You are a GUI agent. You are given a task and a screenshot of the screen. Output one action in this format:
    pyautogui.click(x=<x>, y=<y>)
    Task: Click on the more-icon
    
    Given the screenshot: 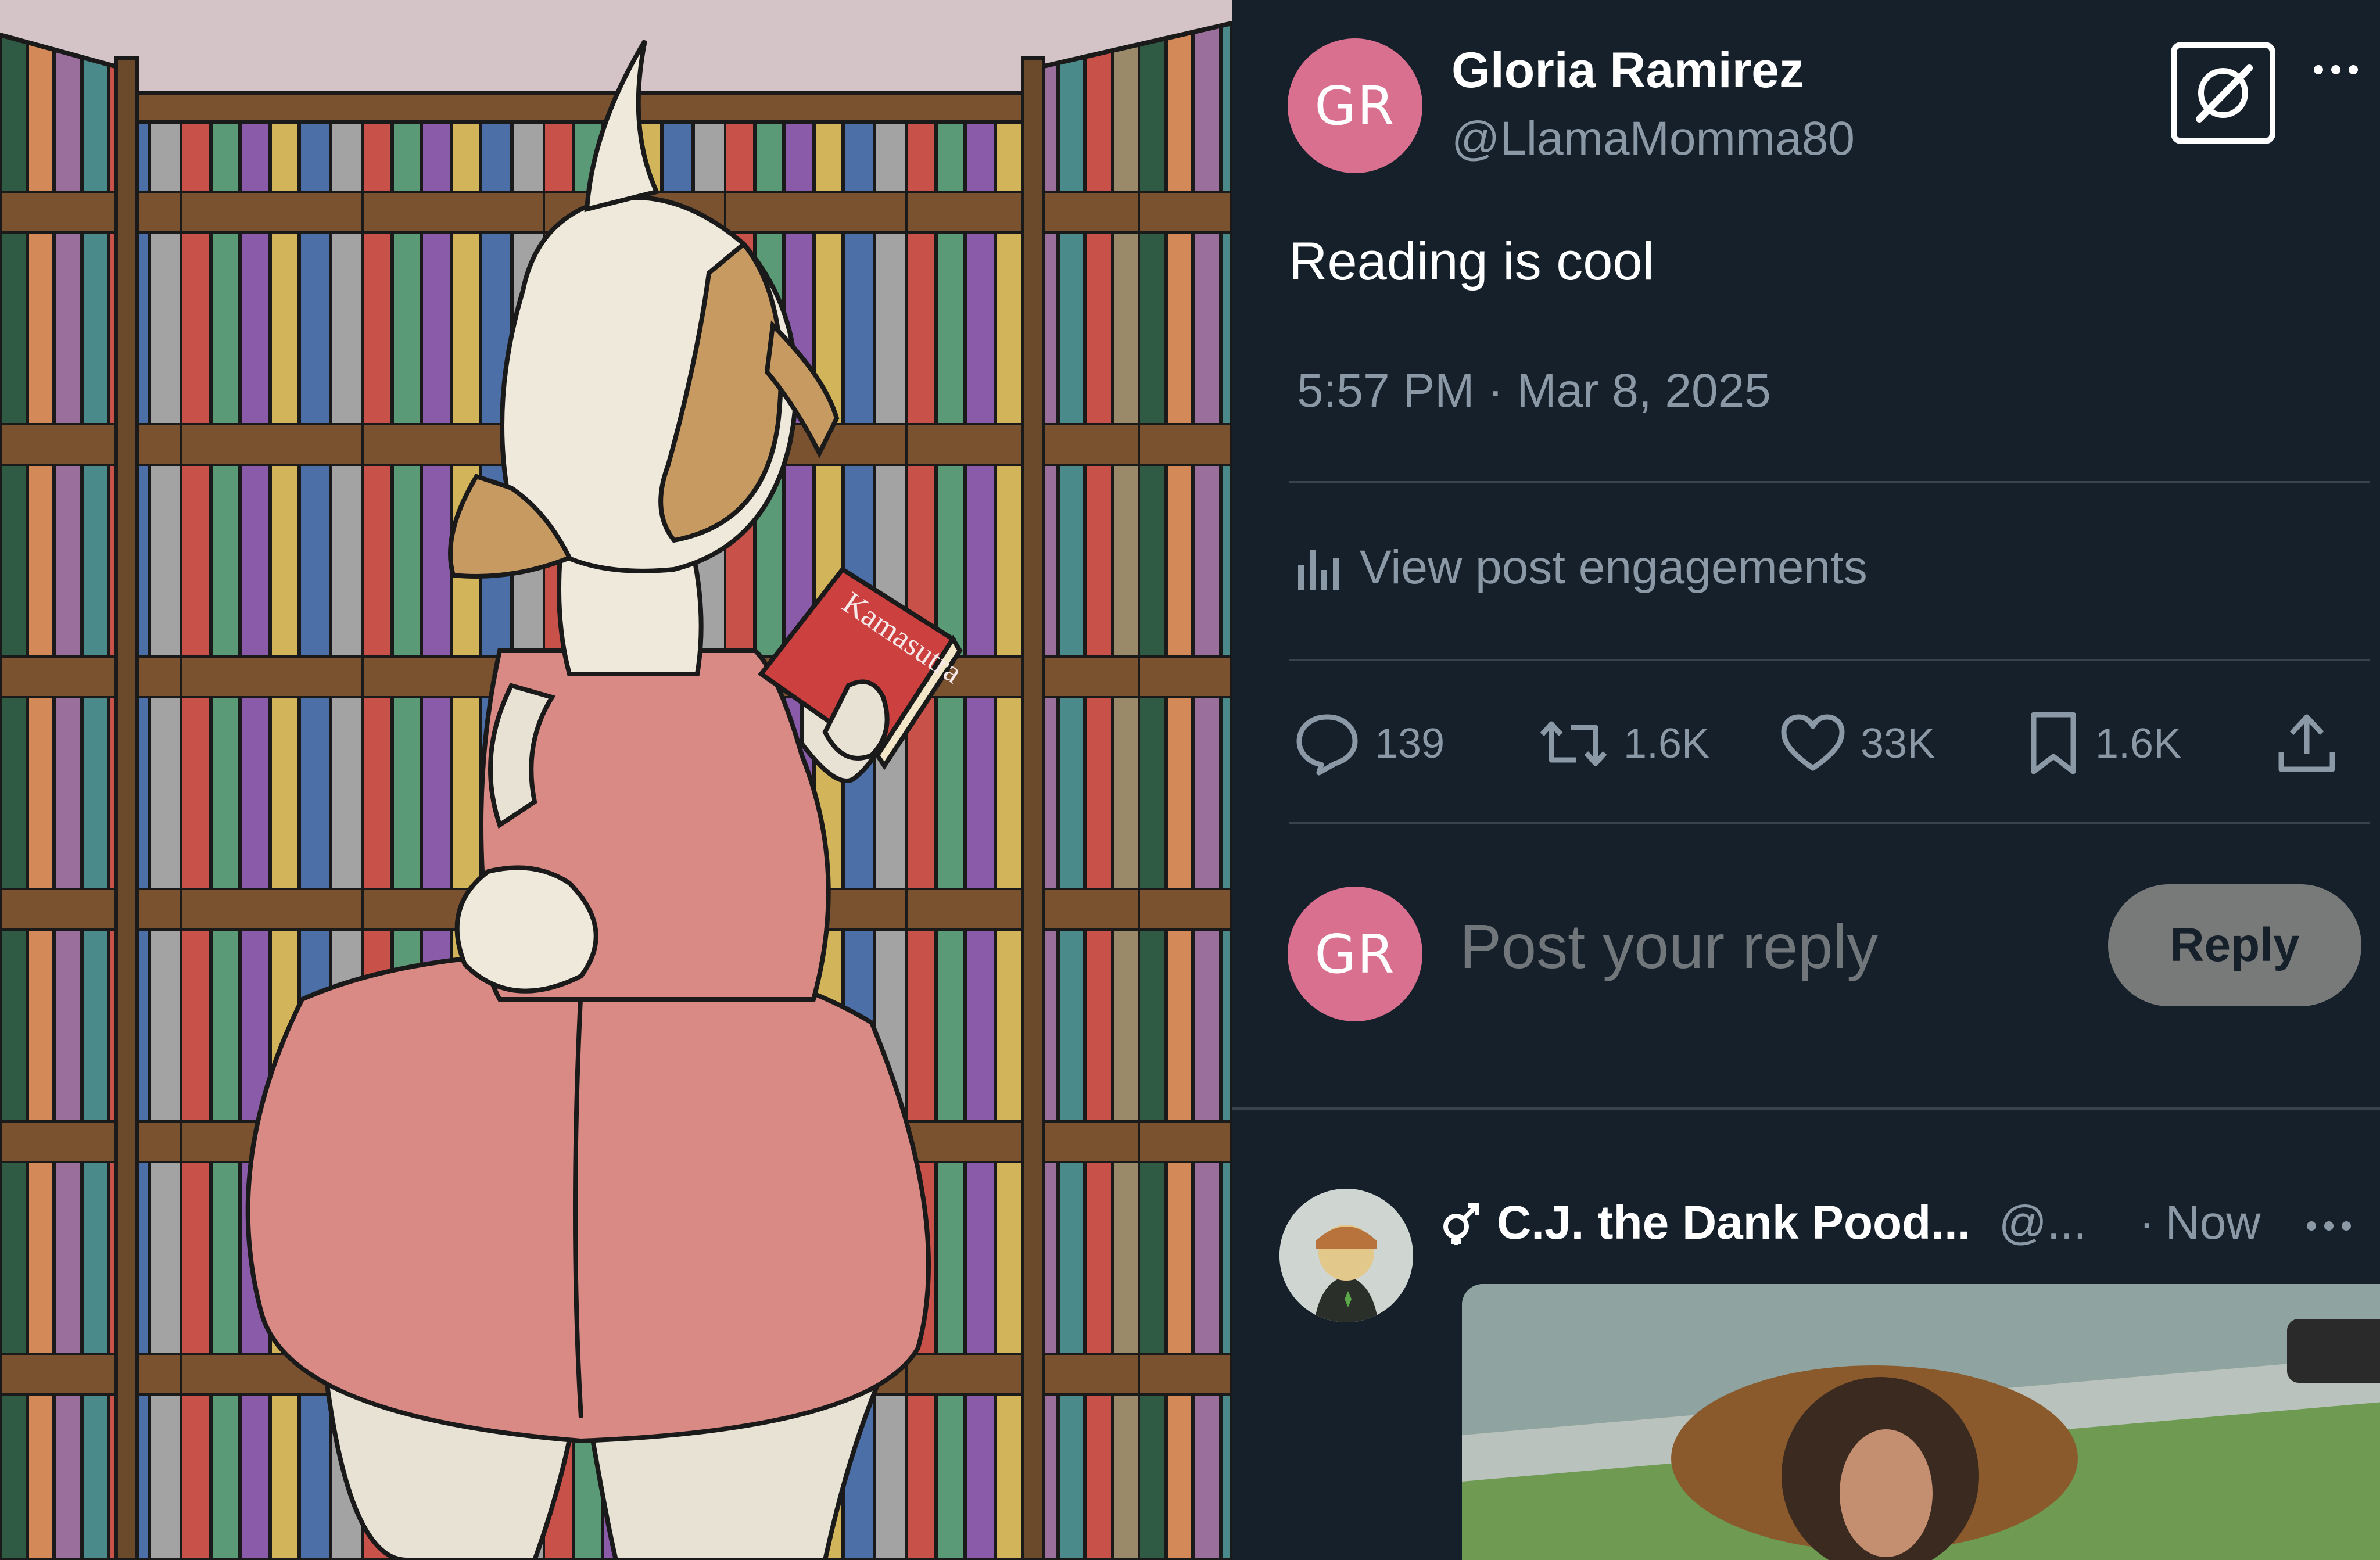 What is the action you would take?
    pyautogui.click(x=2336, y=70)
    